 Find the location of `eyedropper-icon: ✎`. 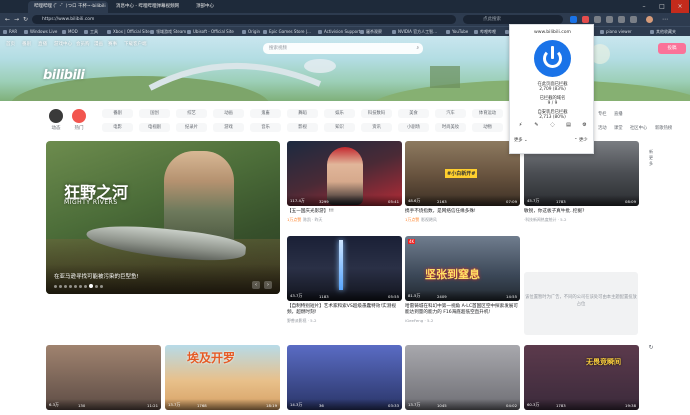

eyedropper-icon: ✎ is located at coordinates (536, 125).